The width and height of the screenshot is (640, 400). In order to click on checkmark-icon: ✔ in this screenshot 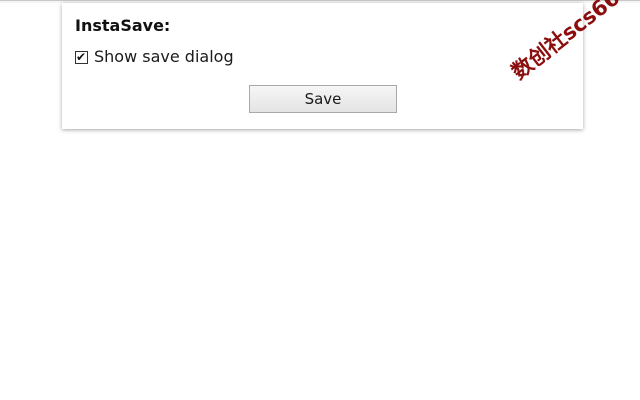, I will do `click(81, 56)`.